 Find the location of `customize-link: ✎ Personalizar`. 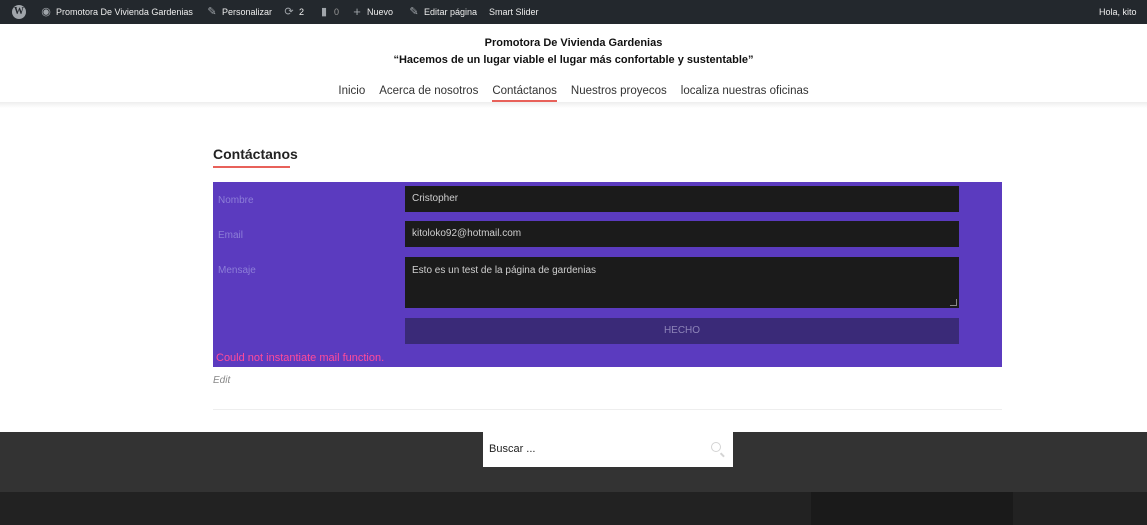

customize-link: ✎ Personalizar is located at coordinates (239, 12).